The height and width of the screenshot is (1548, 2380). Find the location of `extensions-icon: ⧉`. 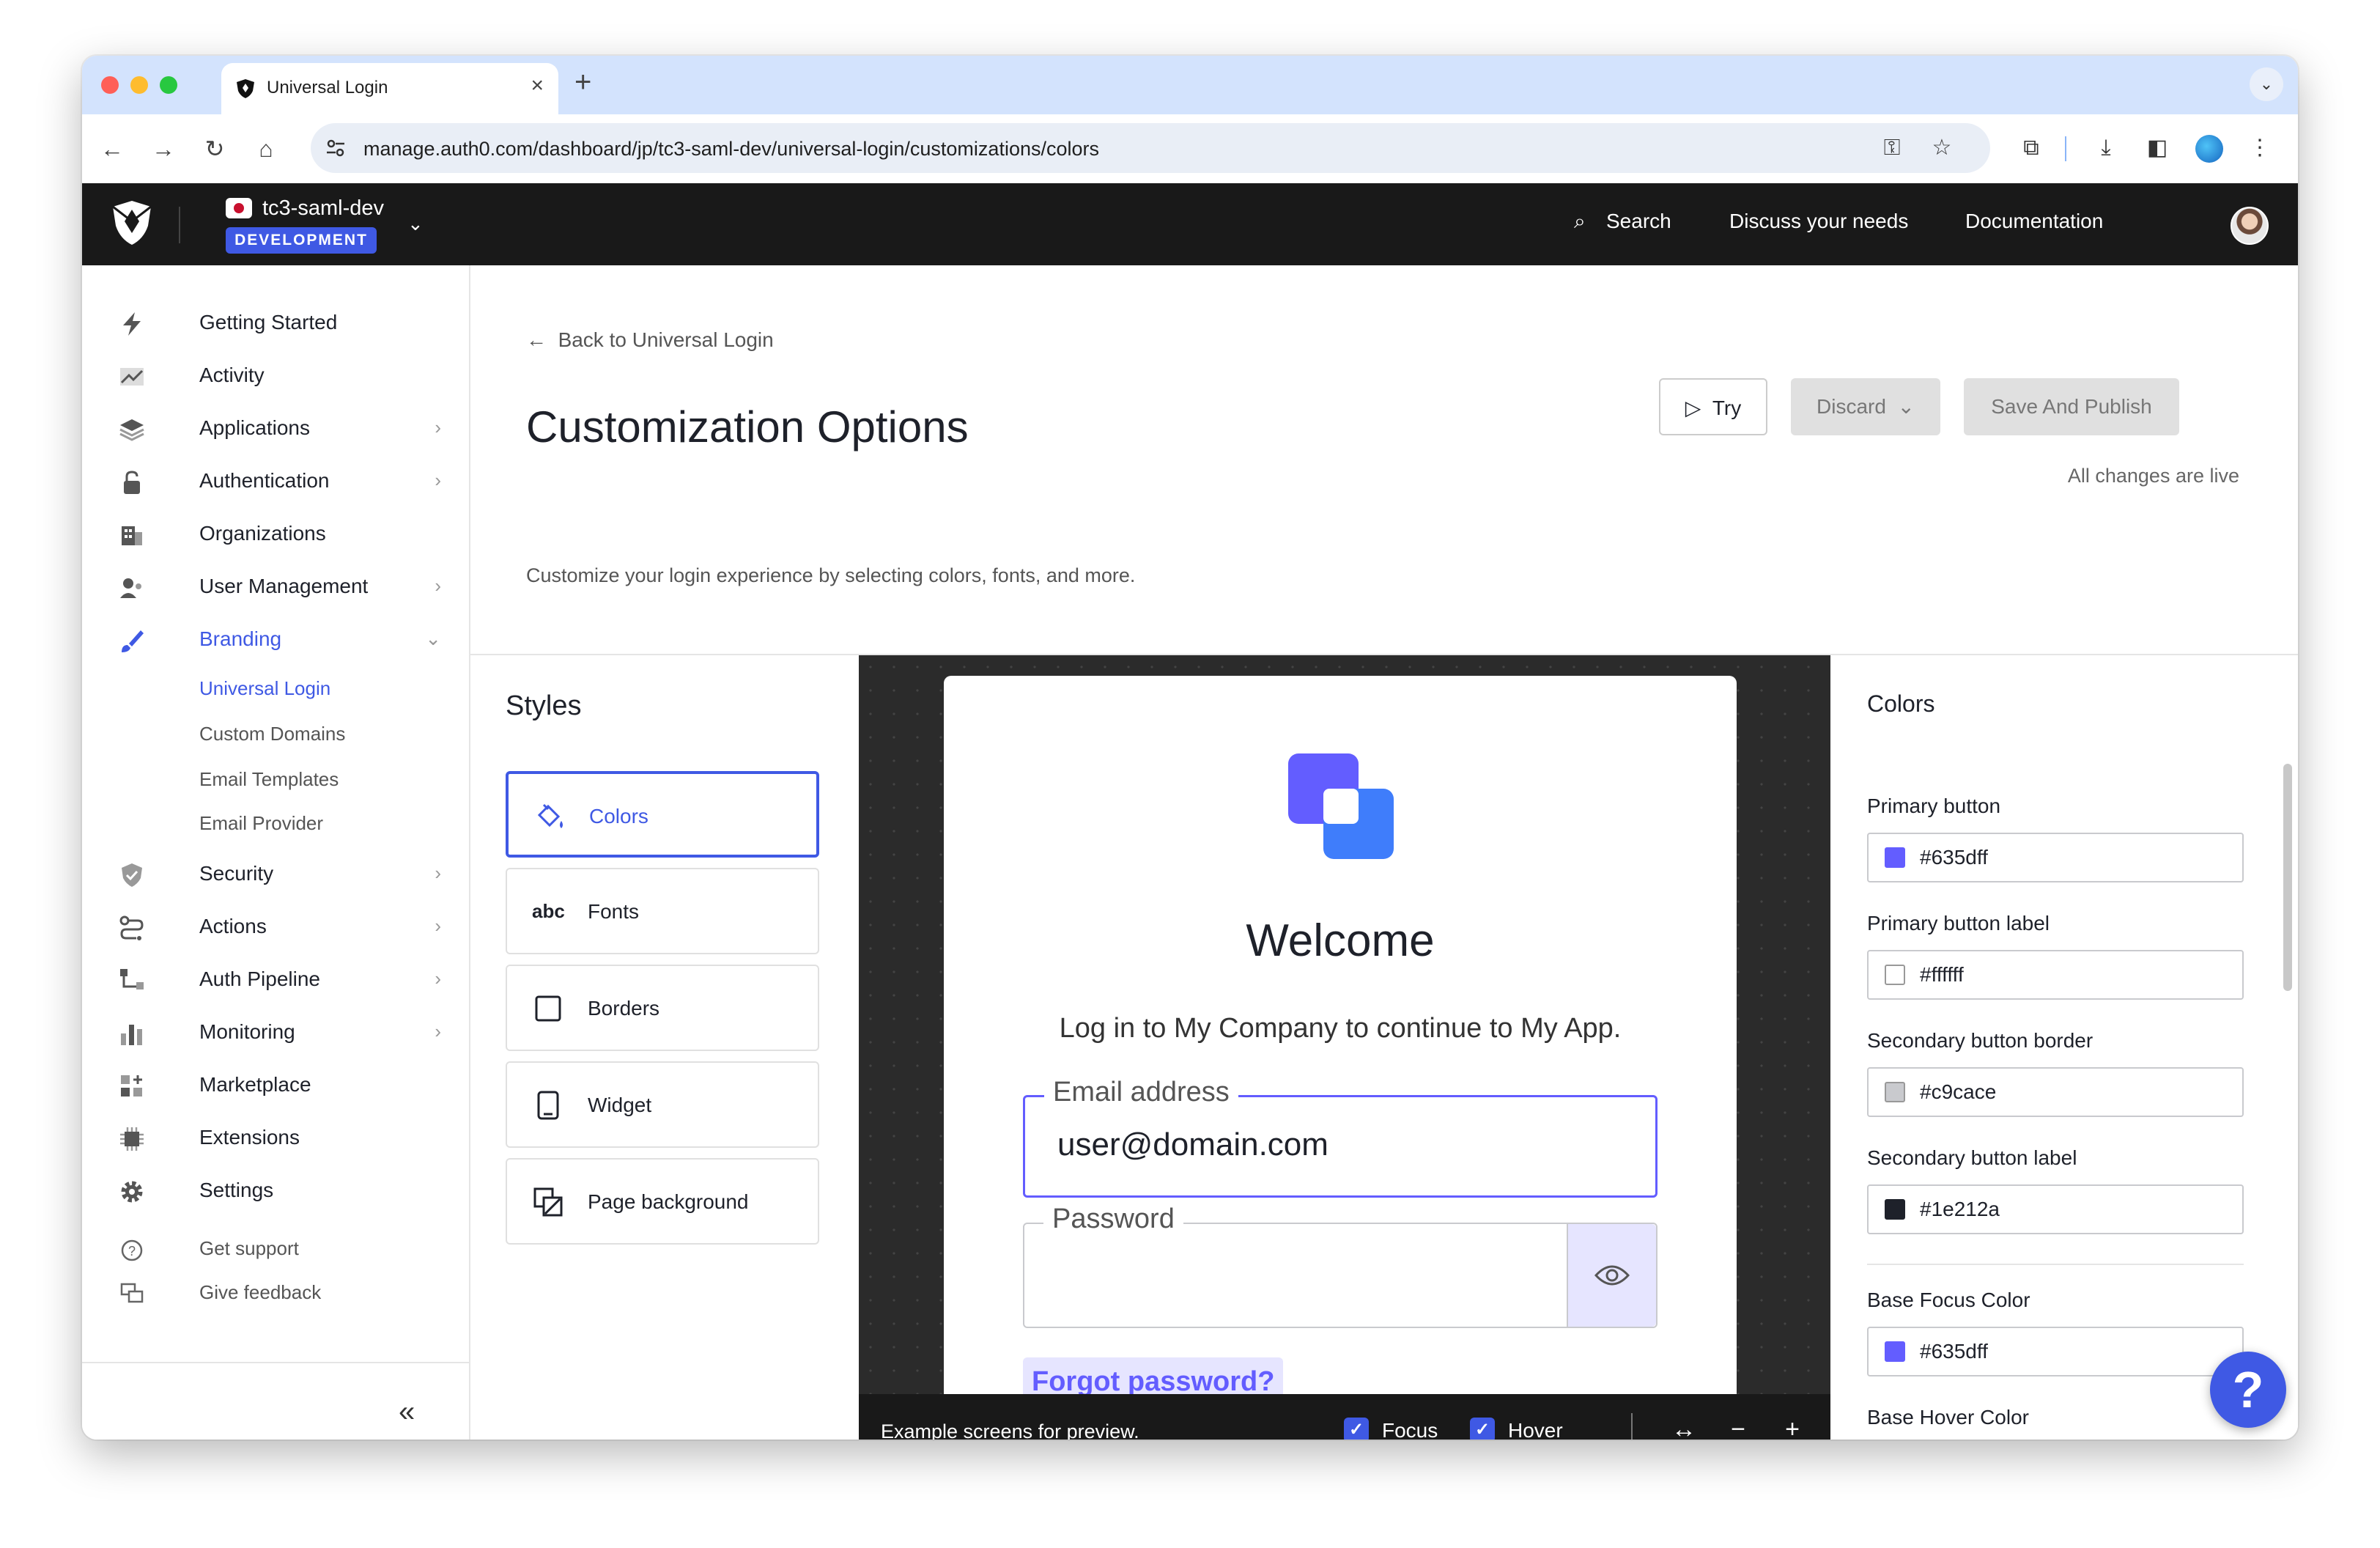

extensions-icon: ⧉ is located at coordinates (2031, 148).